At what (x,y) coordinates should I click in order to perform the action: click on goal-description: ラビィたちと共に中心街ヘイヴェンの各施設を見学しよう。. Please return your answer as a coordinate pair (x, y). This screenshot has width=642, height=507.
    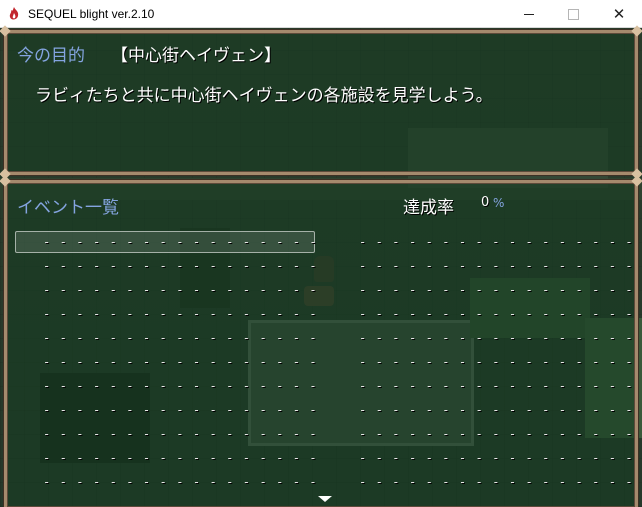
    Looking at the image, I should click on (264, 96).